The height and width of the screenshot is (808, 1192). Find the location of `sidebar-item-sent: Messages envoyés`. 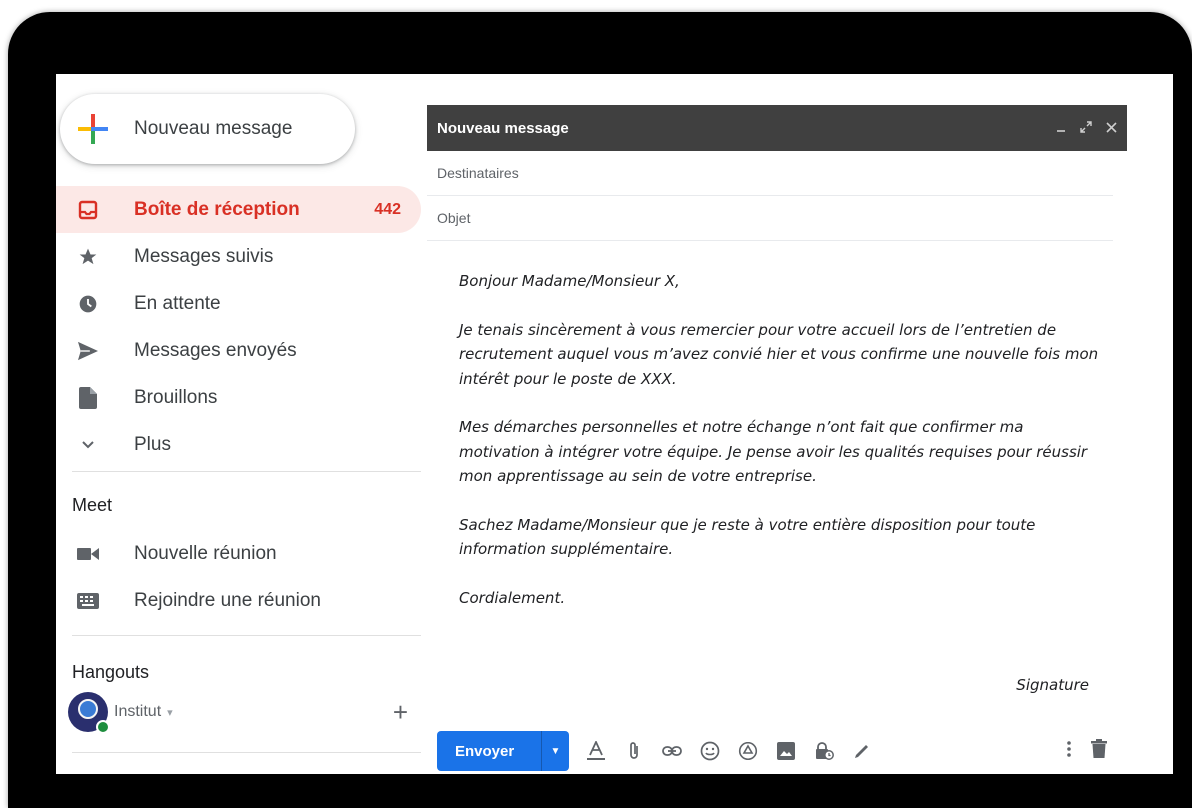

sidebar-item-sent: Messages envoyés is located at coordinates (238, 350).